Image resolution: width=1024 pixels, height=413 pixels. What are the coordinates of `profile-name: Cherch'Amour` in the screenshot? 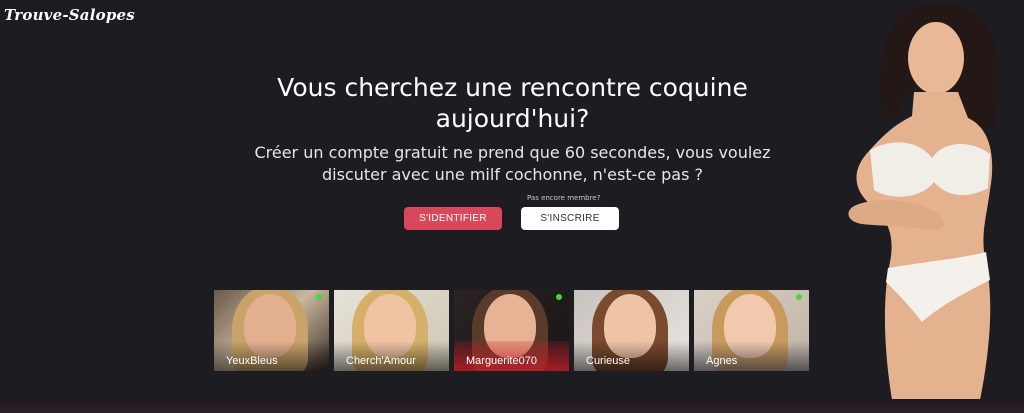 It's located at (381, 361).